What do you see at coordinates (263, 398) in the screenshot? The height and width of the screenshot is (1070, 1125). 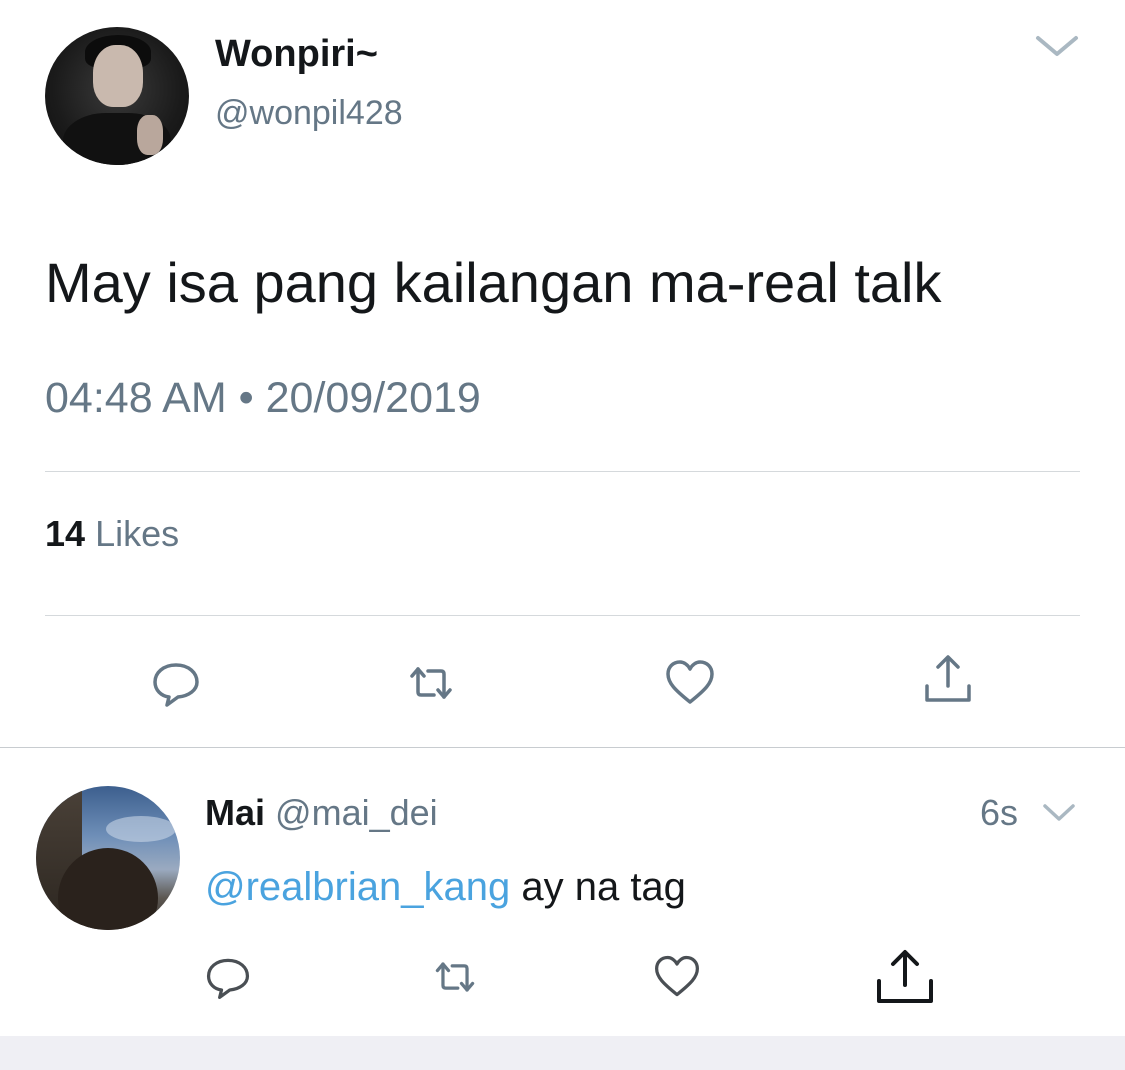 I see `tweet-timestamp: 04:48 AM • 20/09/2019` at bounding box center [263, 398].